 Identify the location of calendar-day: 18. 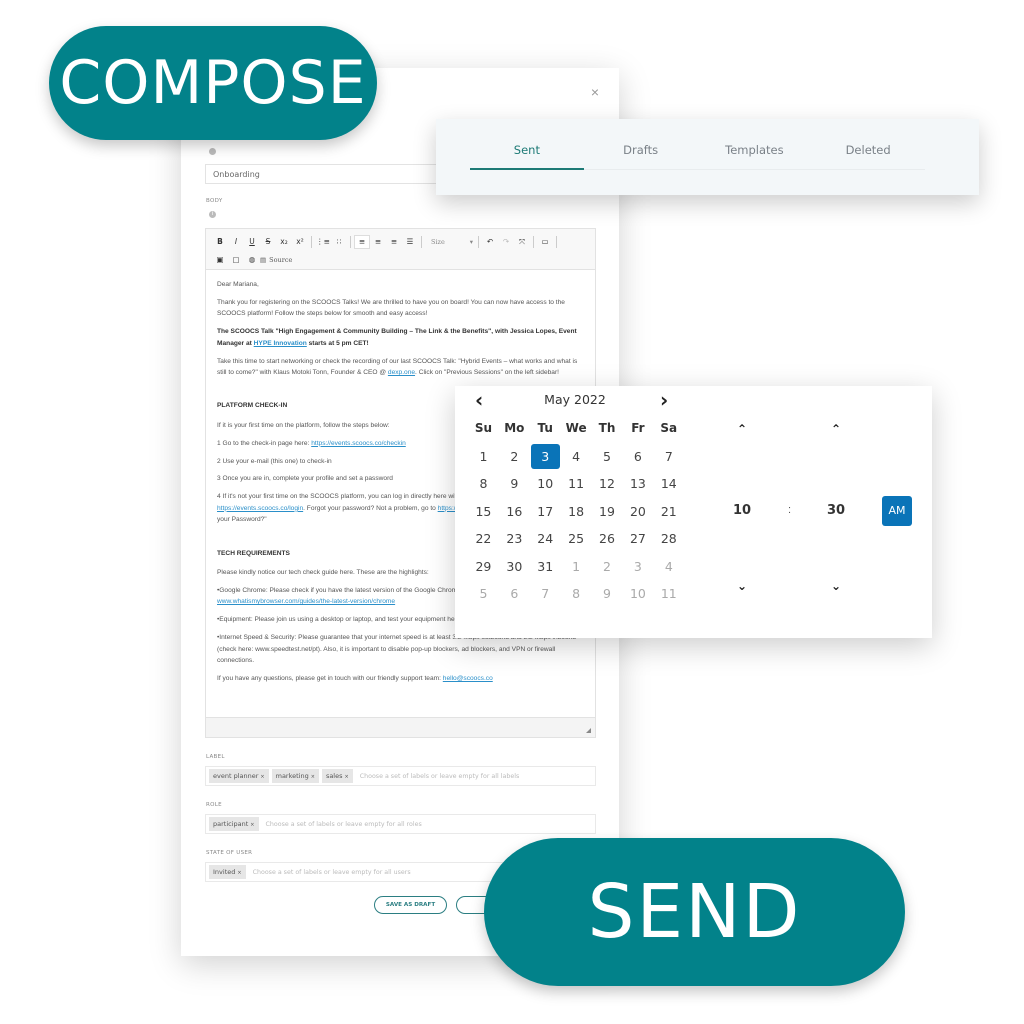
(576, 512).